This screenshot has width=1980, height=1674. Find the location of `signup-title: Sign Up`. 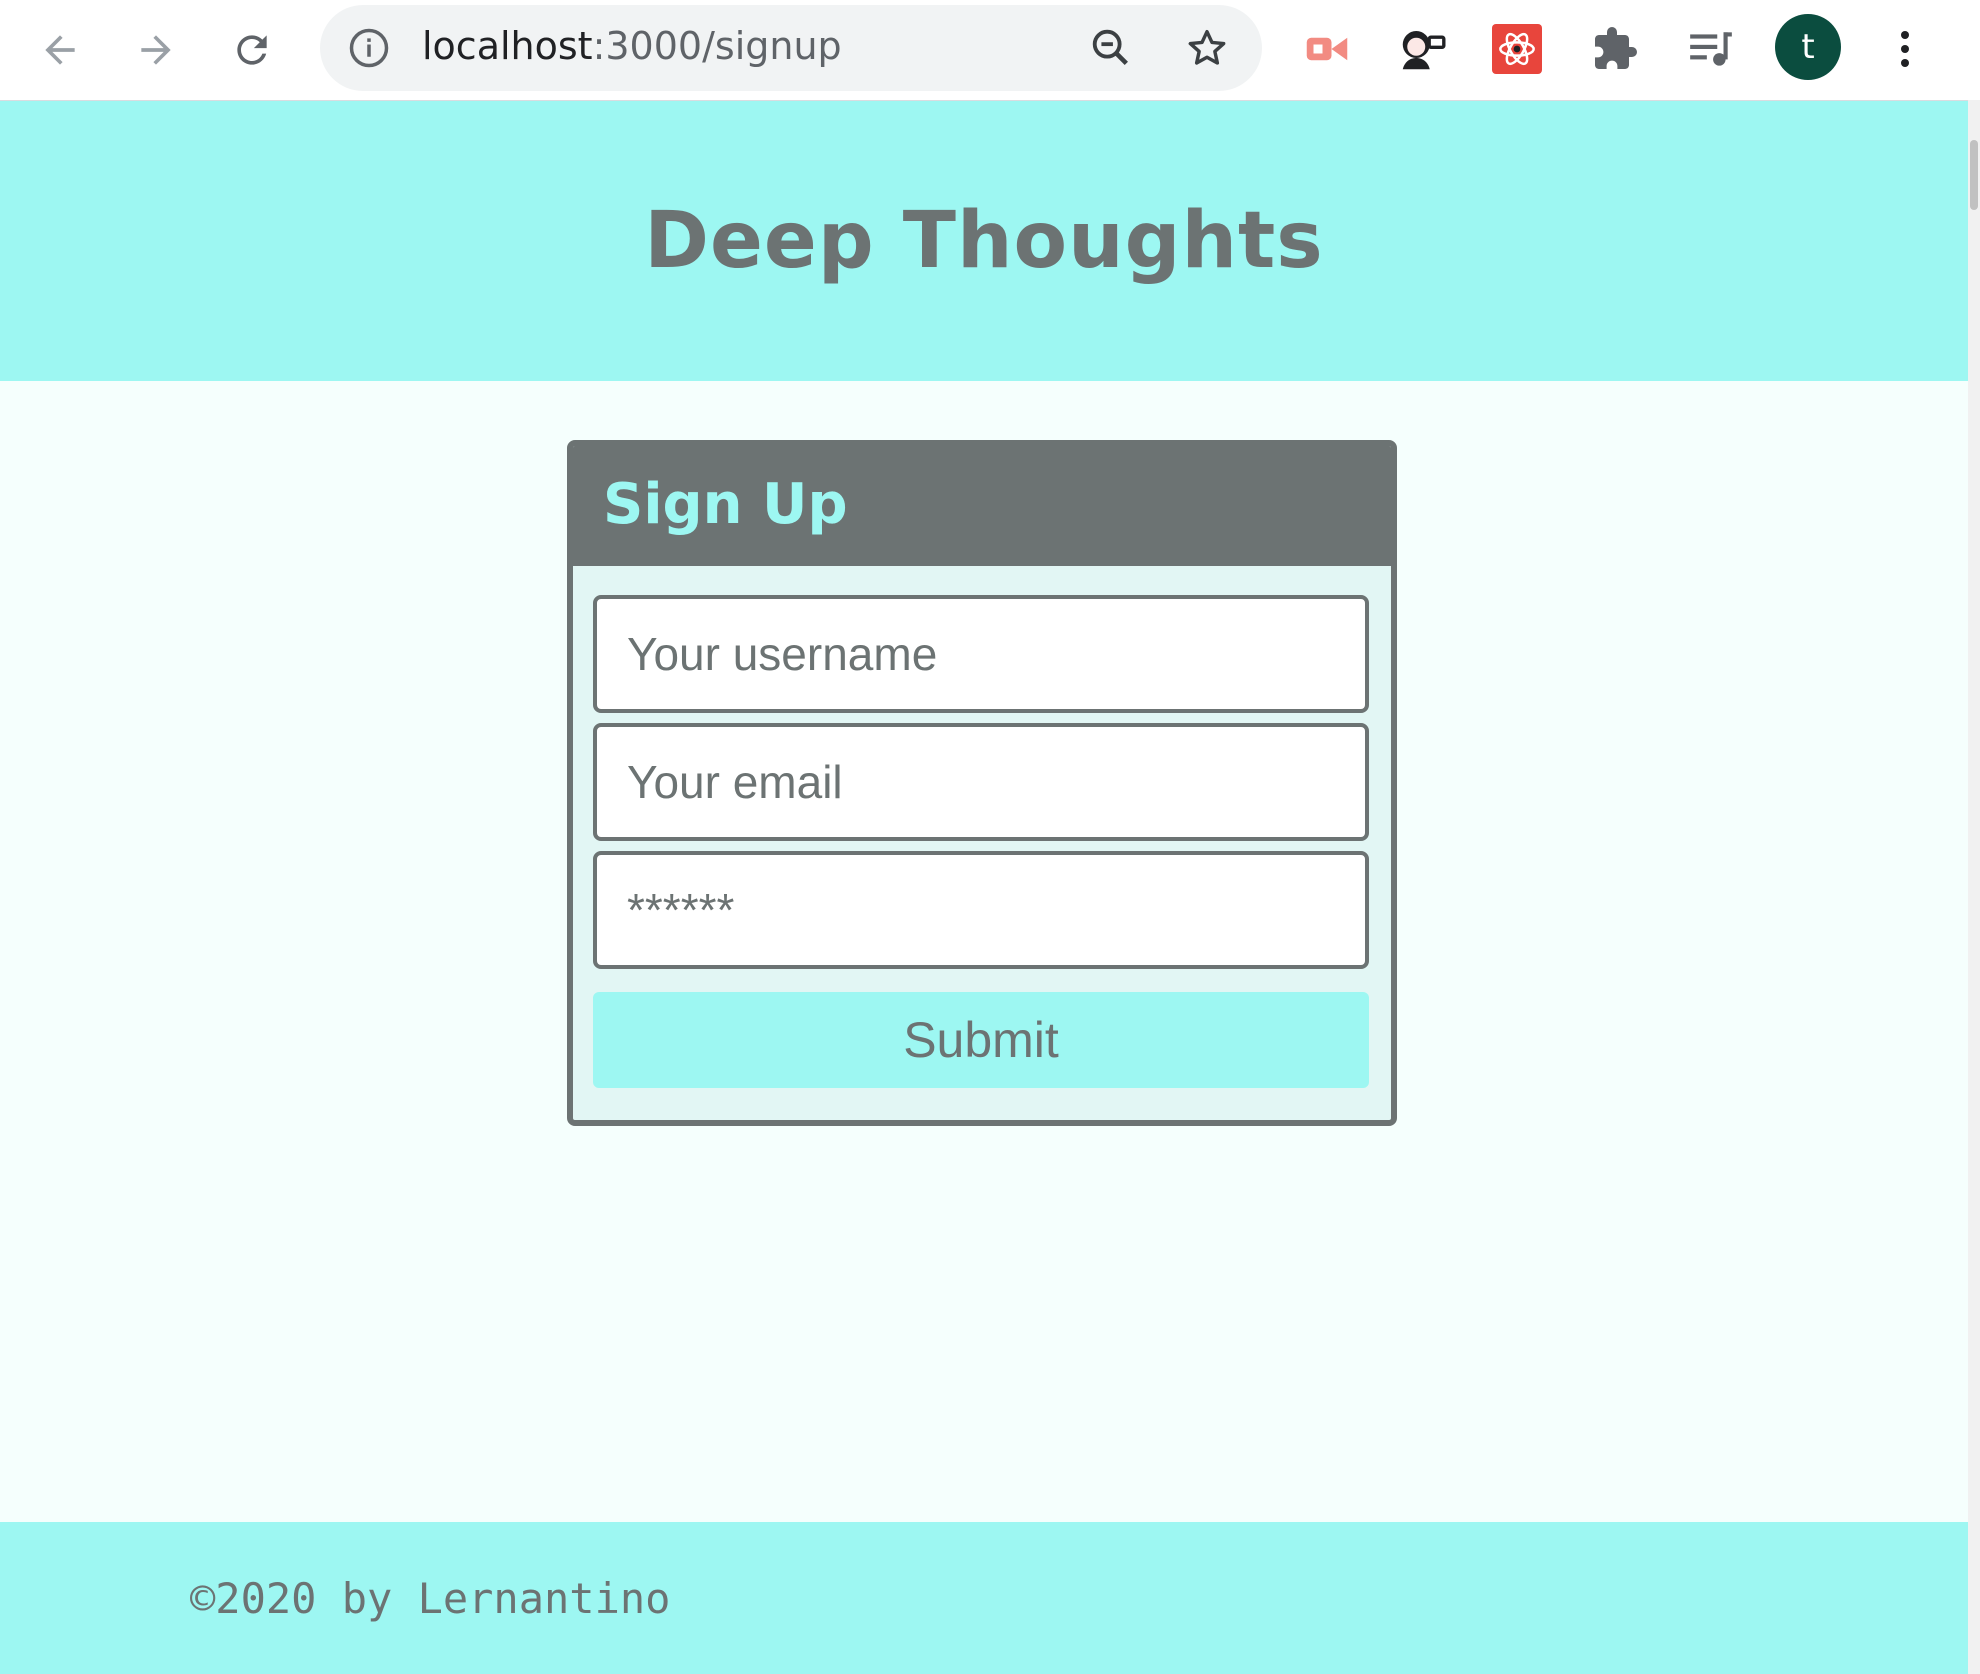

signup-title: Sign Up is located at coordinates (725, 504).